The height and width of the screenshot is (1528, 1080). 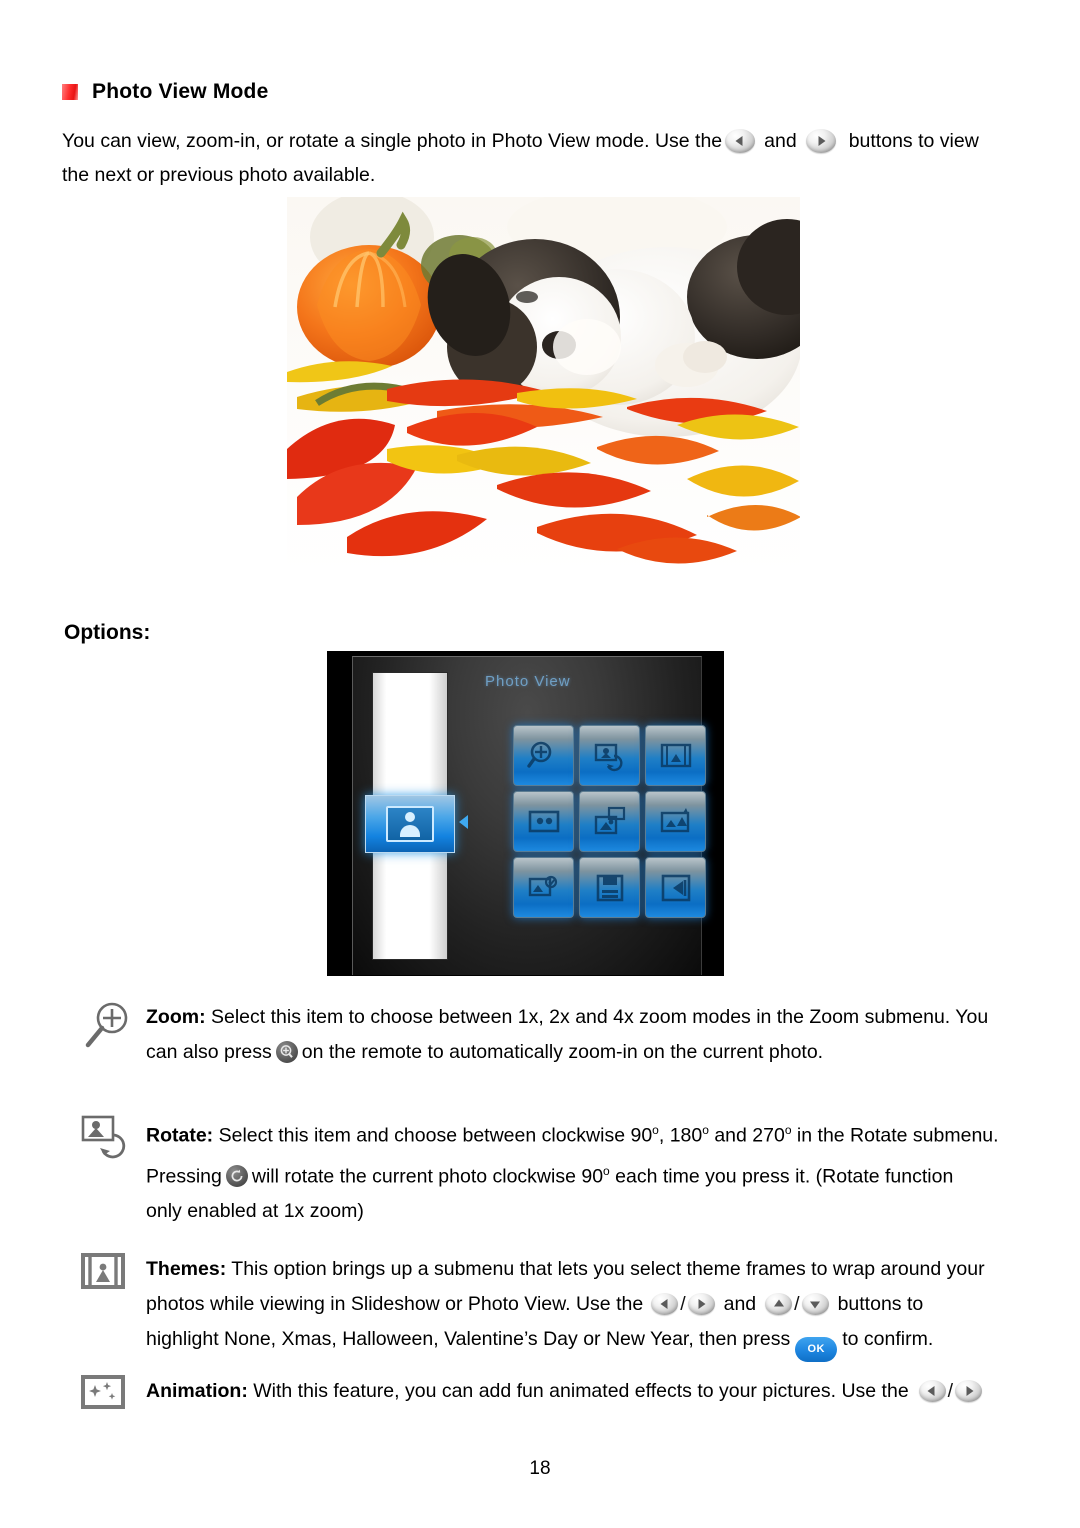 I want to click on rotate-photo-icon, so click(x=108, y=1138).